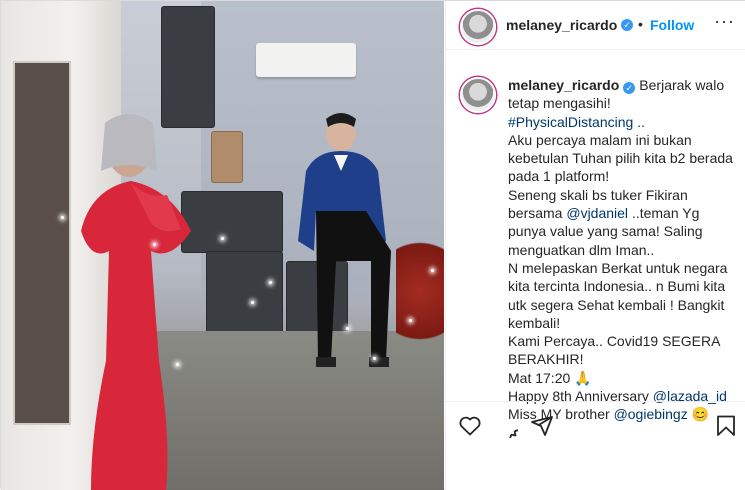 Image resolution: width=745 pixels, height=490 pixels. What do you see at coordinates (672, 25) in the screenshot?
I see `follow-button: Follow` at bounding box center [672, 25].